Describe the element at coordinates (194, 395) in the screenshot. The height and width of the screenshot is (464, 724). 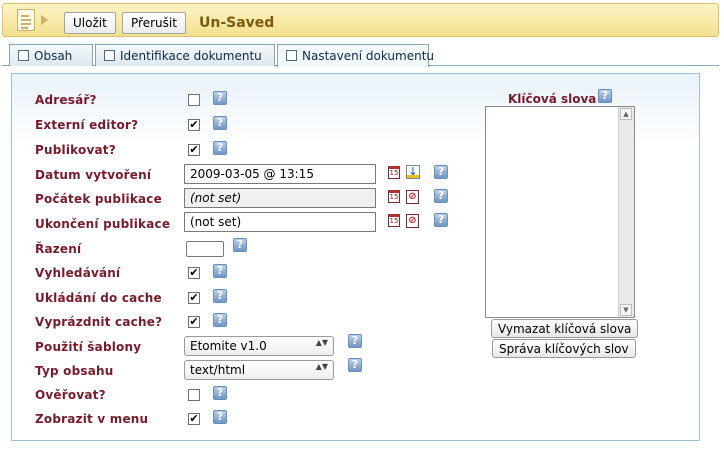
I see `authenticate-checkbox` at that location.